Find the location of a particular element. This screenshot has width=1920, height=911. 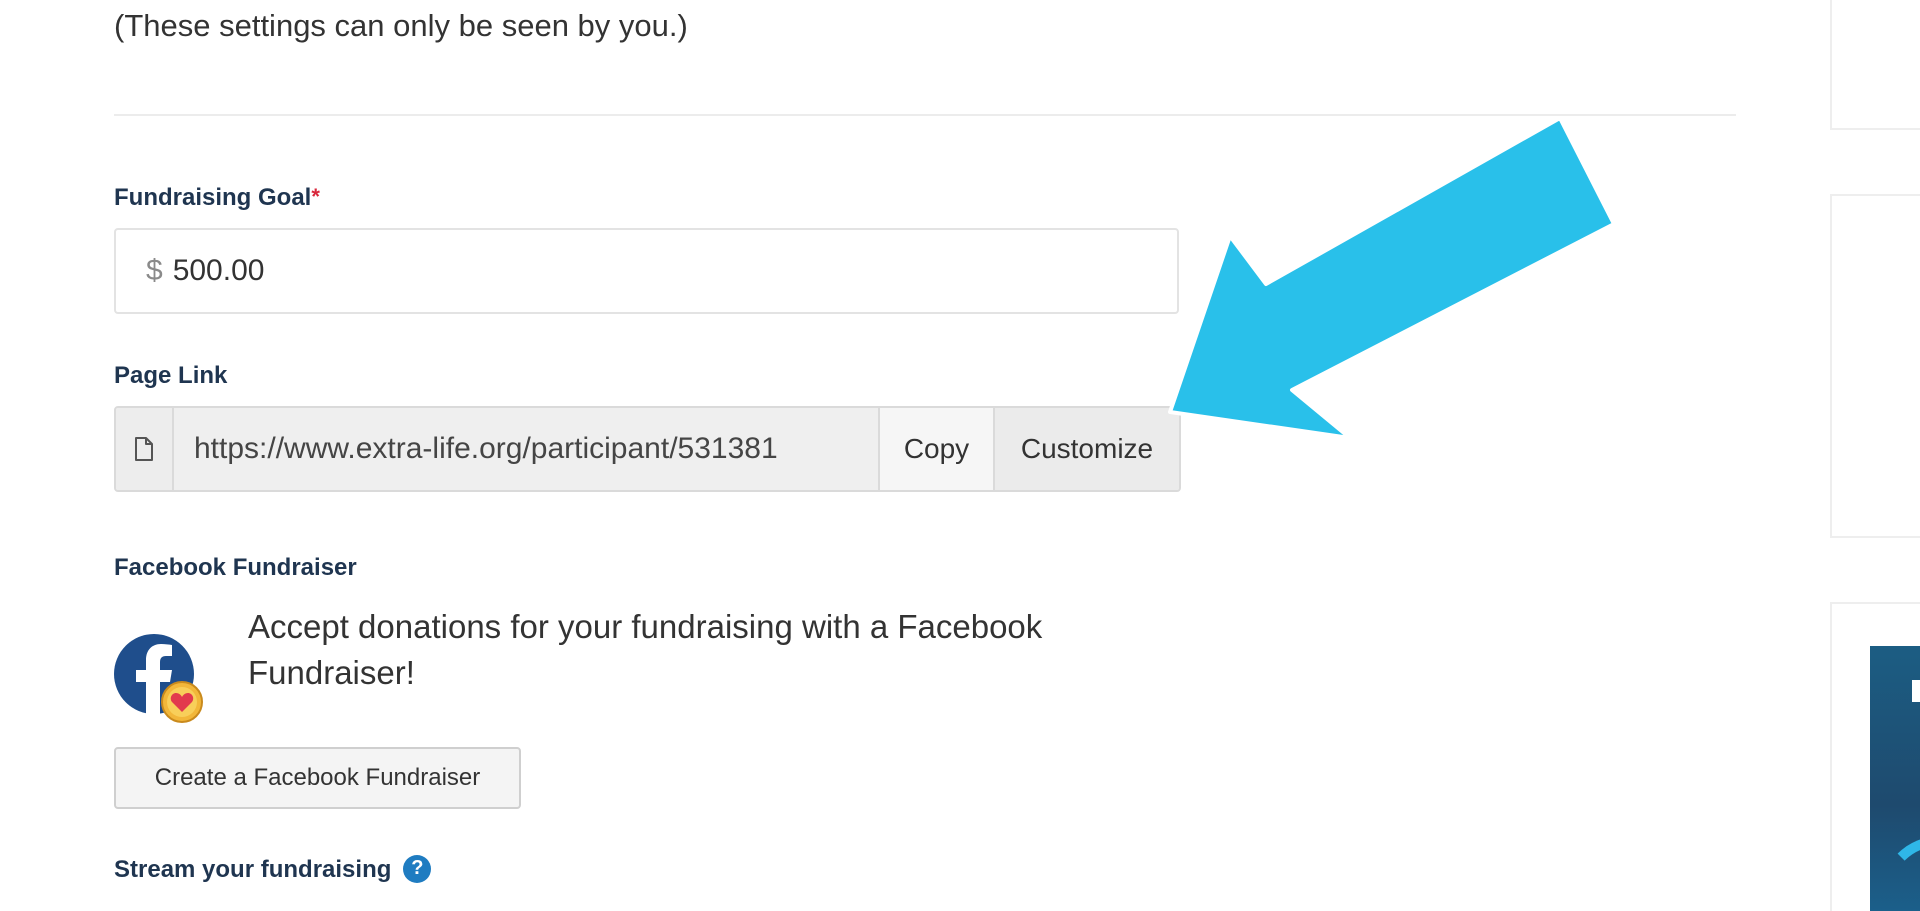

copy-button: Copy is located at coordinates (935, 449).